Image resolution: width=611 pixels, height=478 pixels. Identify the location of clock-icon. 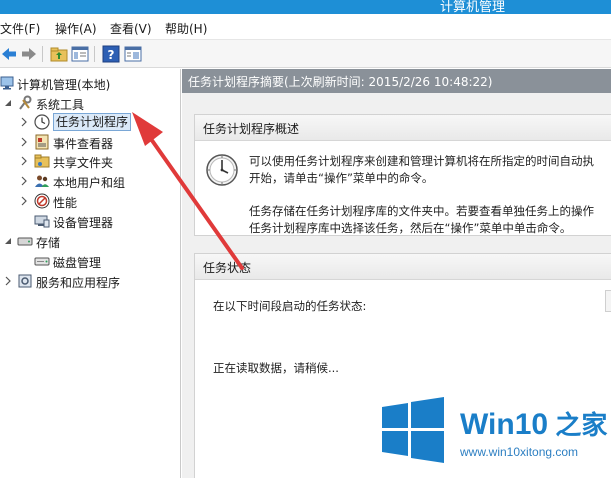
(42, 122).